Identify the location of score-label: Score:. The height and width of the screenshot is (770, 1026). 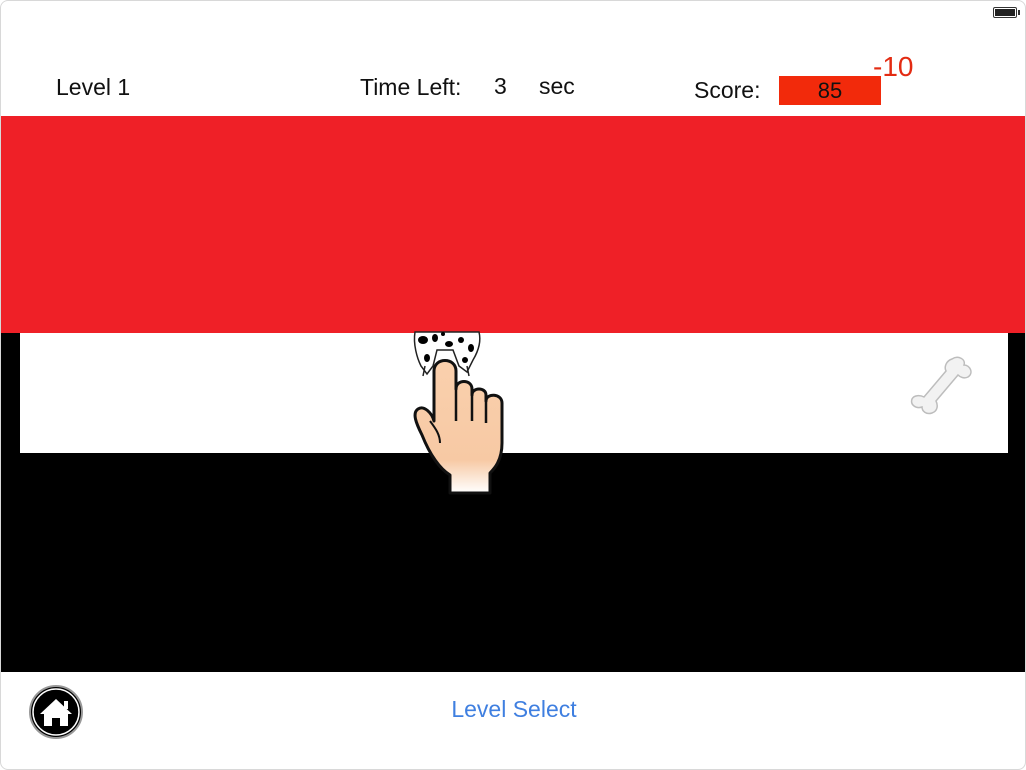
(727, 90).